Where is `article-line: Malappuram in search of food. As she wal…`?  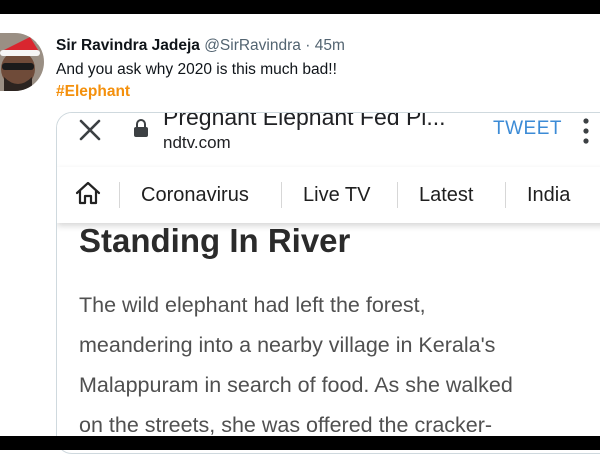
article-line: Malappuram in search of food. As she wal… is located at coordinates (296, 385).